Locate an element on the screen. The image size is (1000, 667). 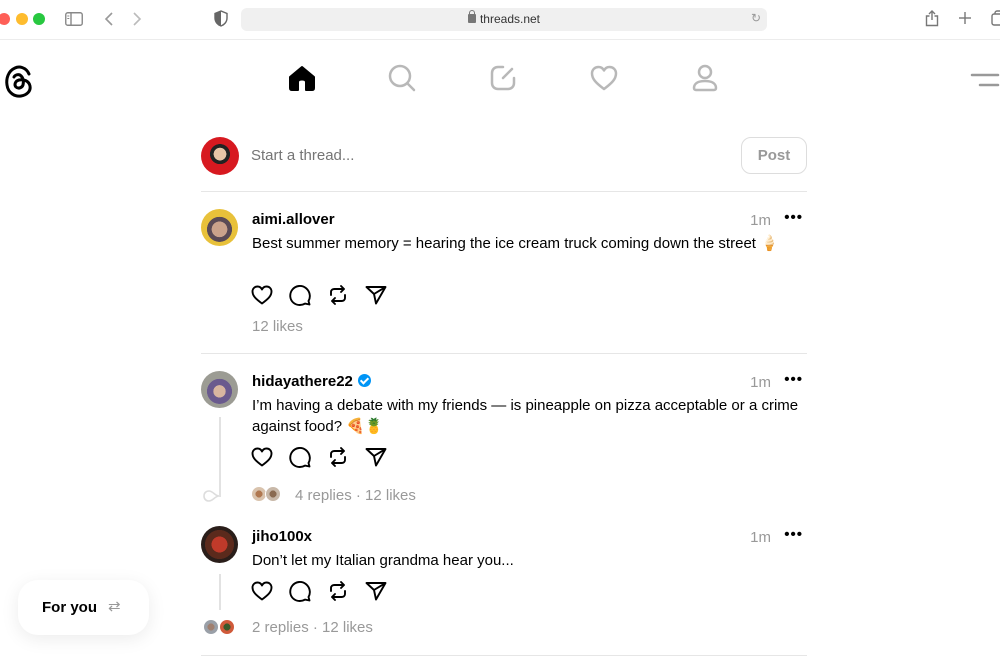
lock-icon is located at coordinates (471, 16).